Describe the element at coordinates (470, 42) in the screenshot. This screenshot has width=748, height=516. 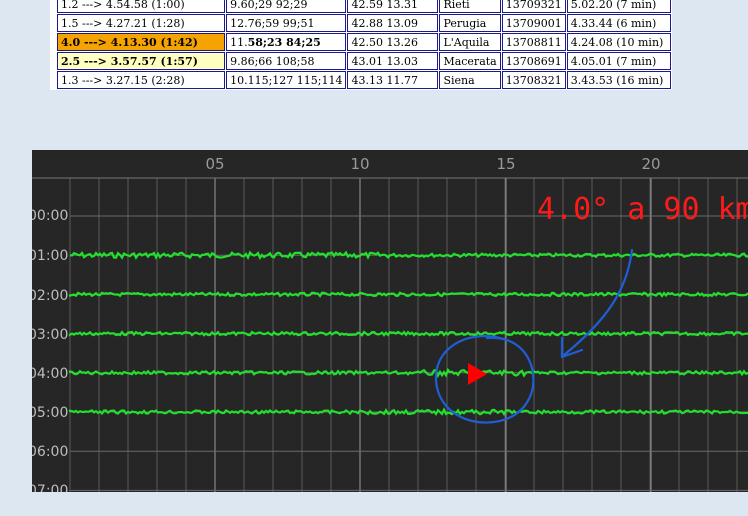
I see `table-cell: L'Aquila` at that location.